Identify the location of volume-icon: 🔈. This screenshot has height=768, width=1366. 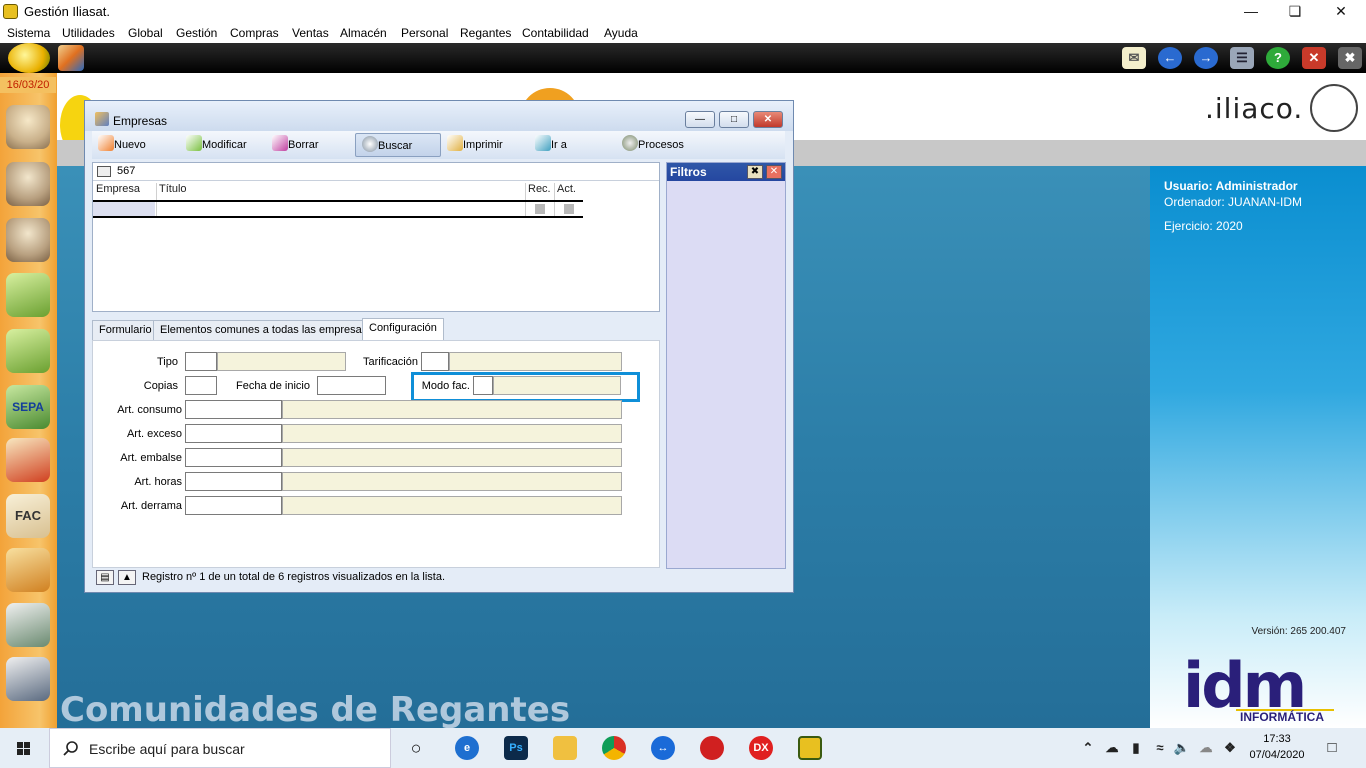
(1182, 748).